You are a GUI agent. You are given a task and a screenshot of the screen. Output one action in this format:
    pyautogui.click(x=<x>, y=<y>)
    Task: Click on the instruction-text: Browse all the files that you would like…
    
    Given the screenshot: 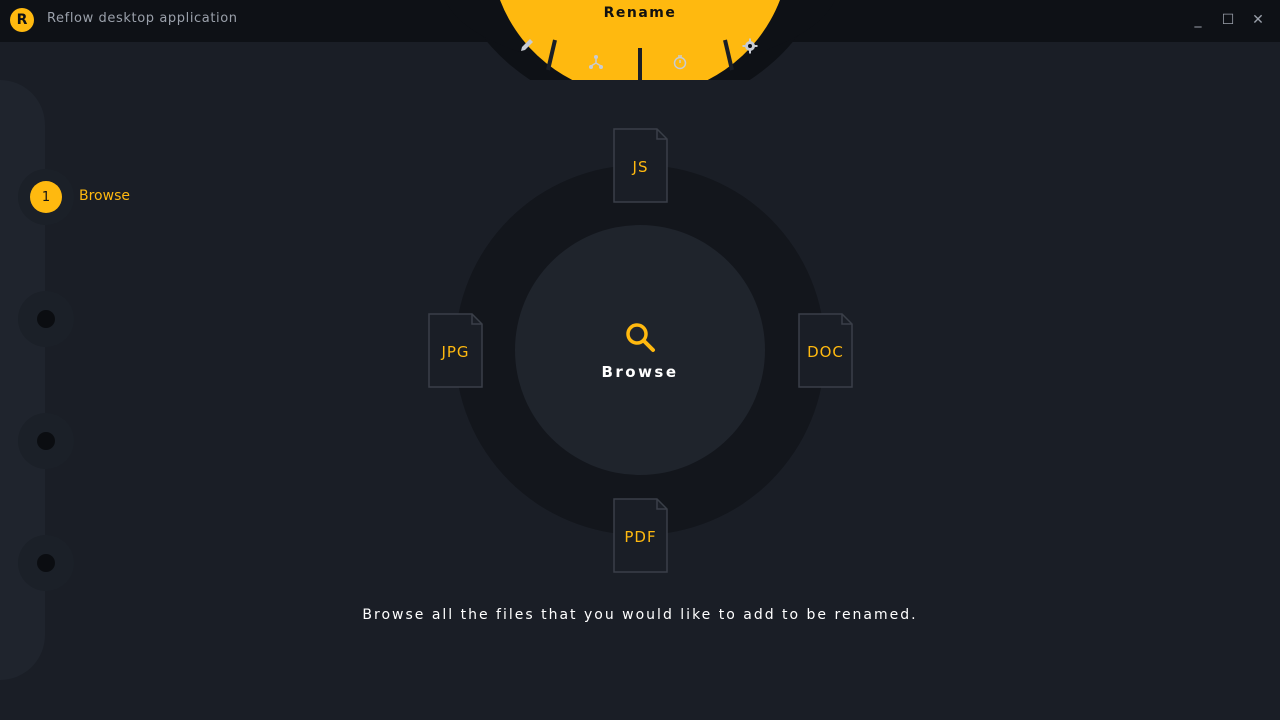 What is the action you would take?
    pyautogui.click(x=640, y=615)
    